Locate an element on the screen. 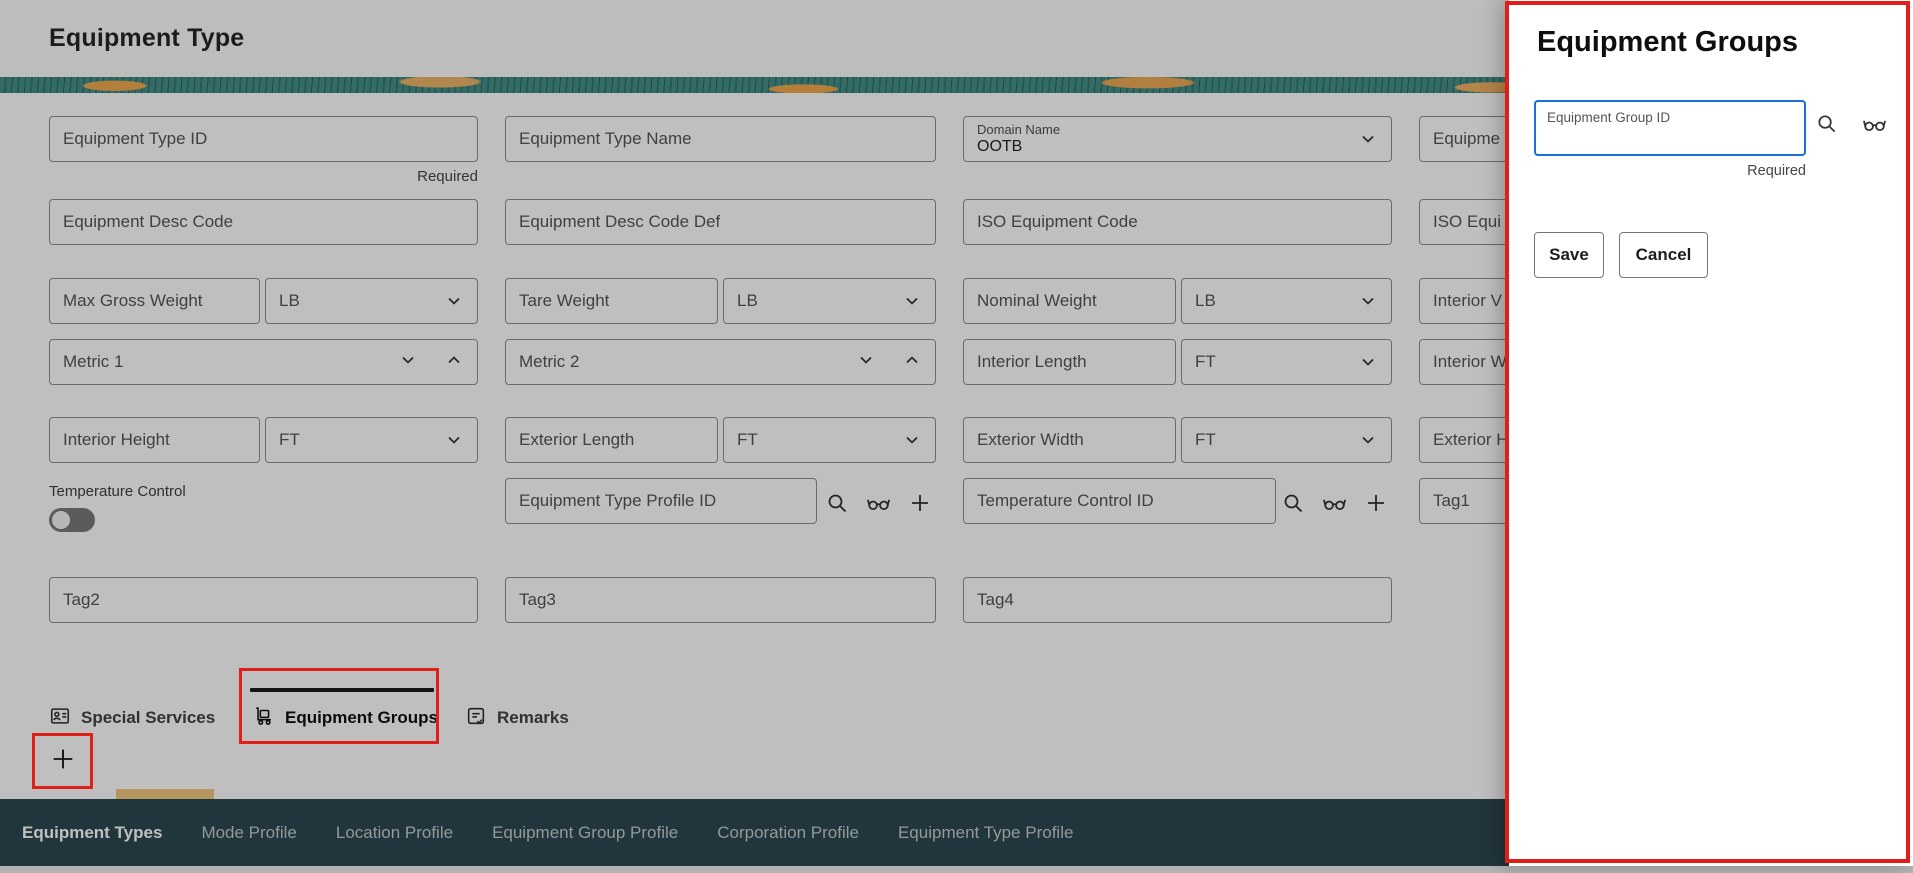 Image resolution: width=1913 pixels, height=873 pixels. glasses-icon is located at coordinates (1874, 123).